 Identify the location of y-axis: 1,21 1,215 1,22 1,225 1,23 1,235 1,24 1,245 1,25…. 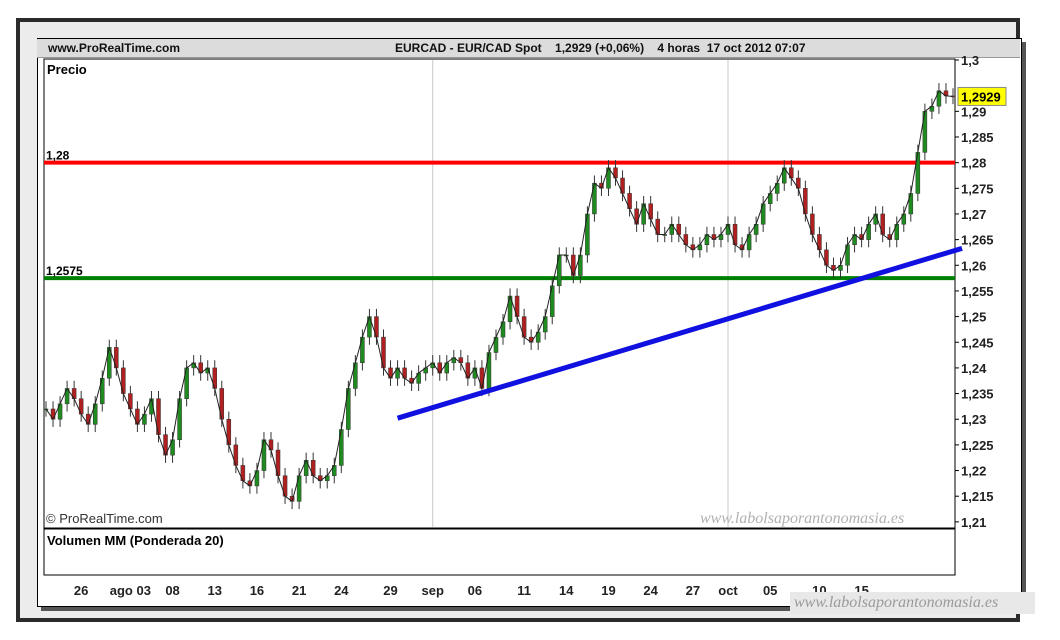
(974, 291).